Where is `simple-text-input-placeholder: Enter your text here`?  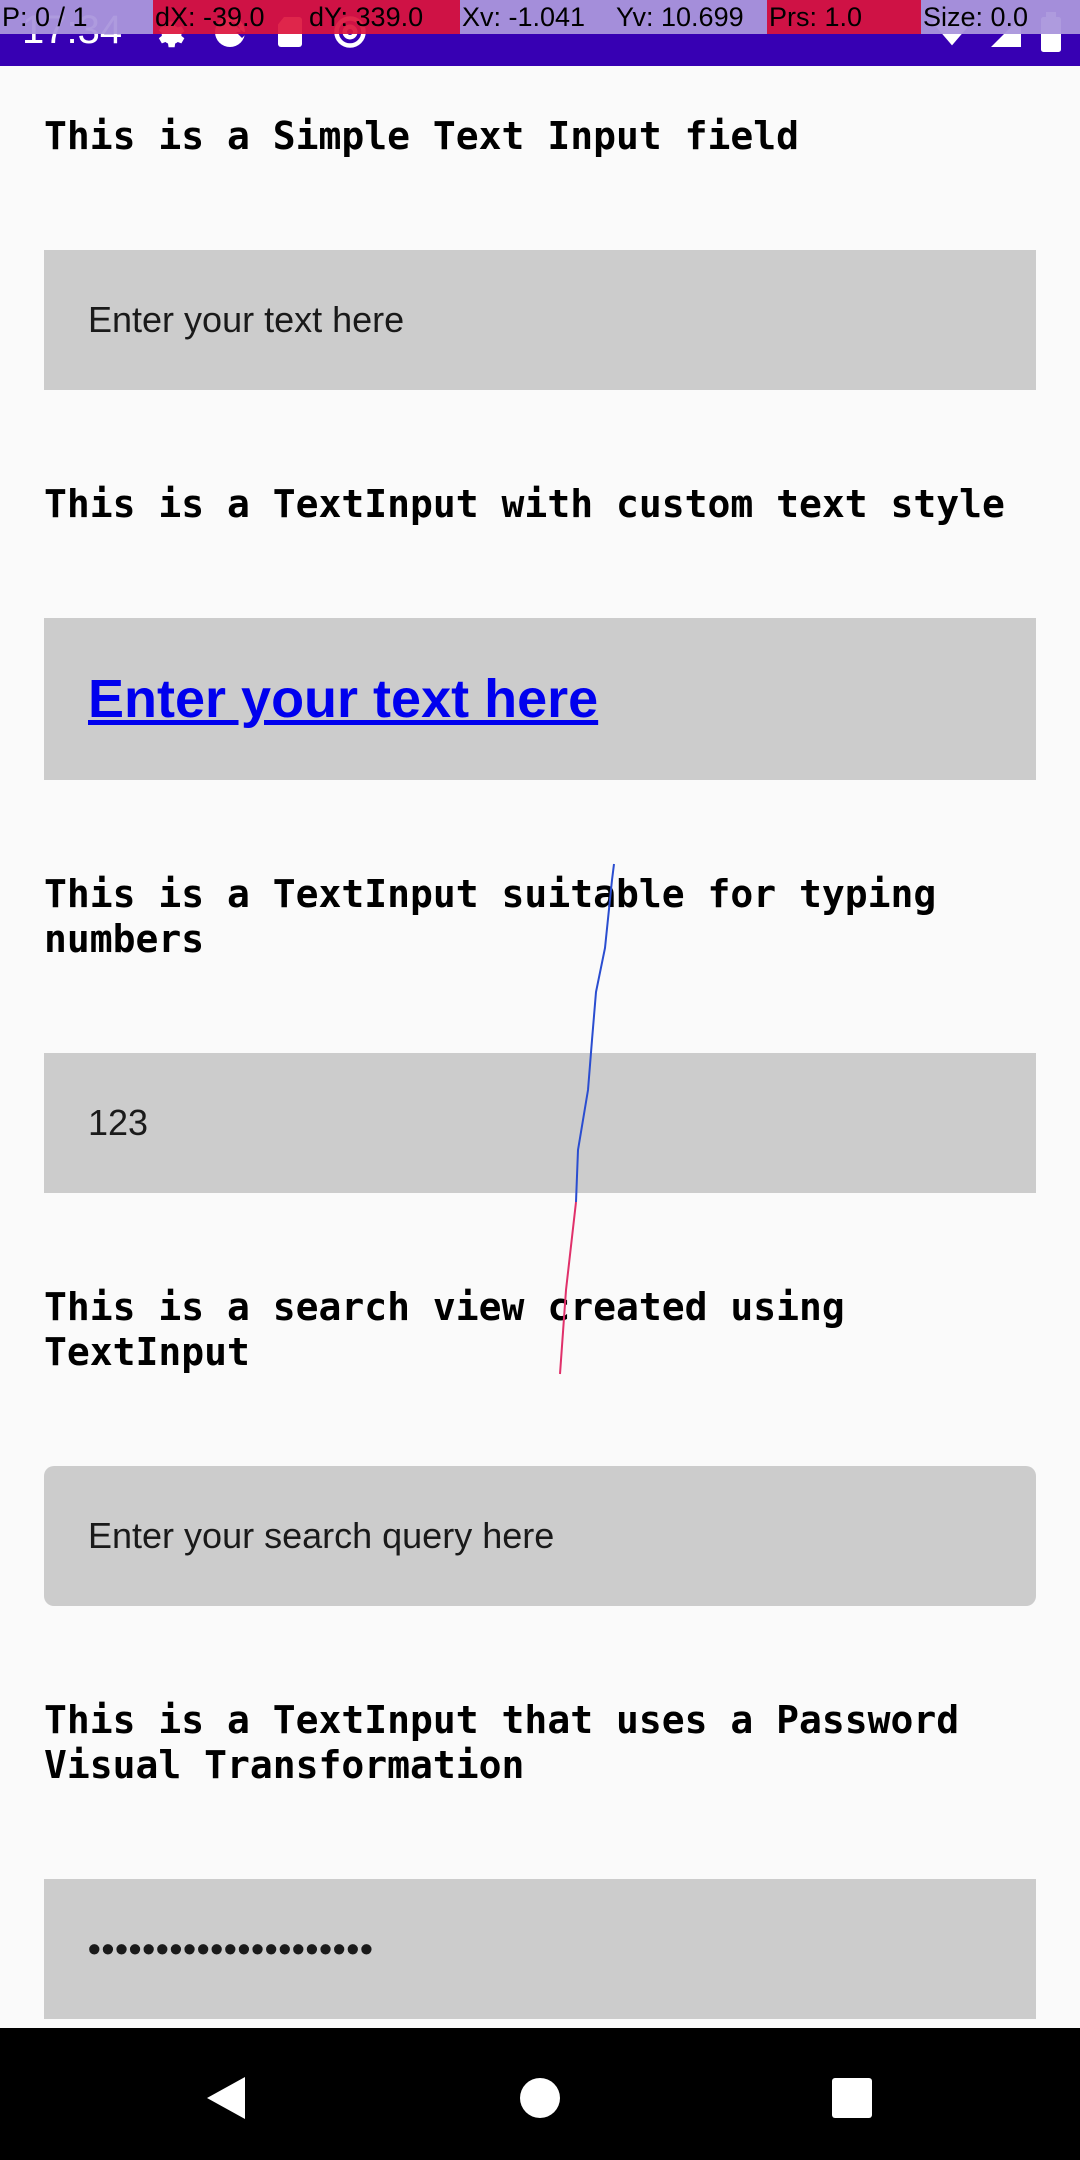 simple-text-input-placeholder: Enter your text here is located at coordinates (246, 319).